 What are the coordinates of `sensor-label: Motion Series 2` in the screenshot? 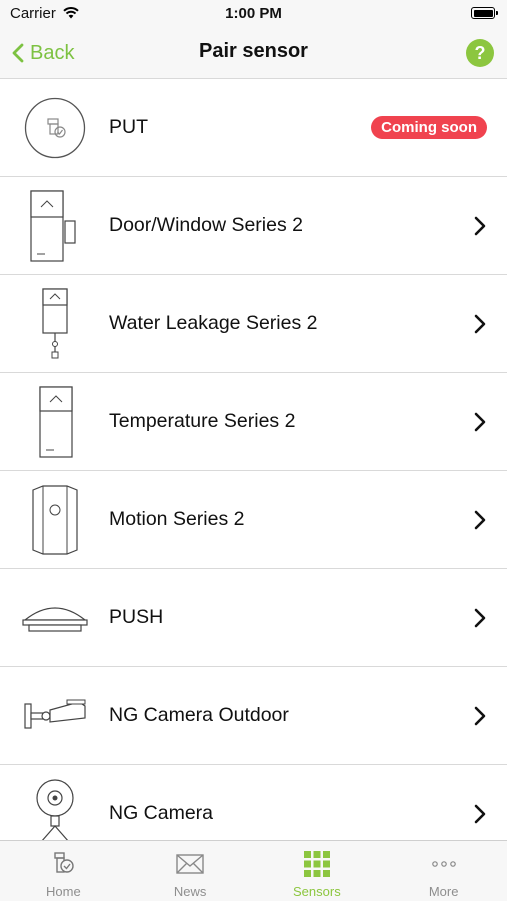 It's located at (177, 519).